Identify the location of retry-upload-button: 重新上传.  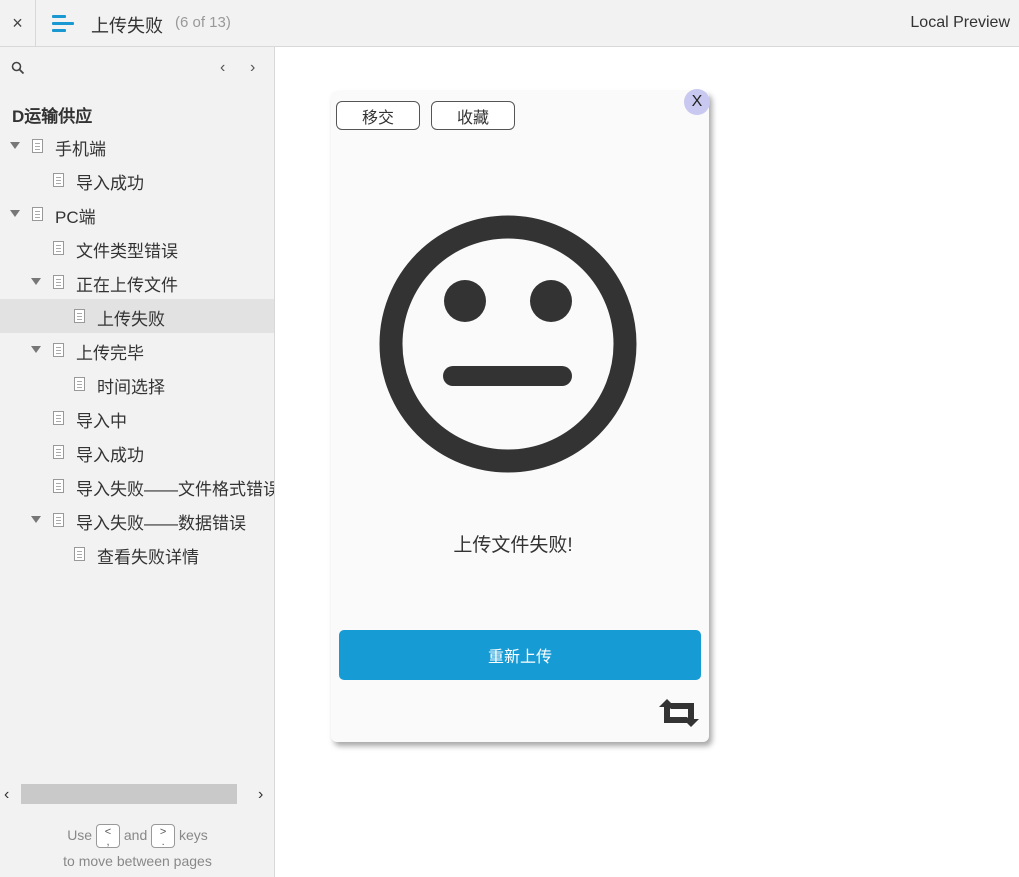
(520, 655).